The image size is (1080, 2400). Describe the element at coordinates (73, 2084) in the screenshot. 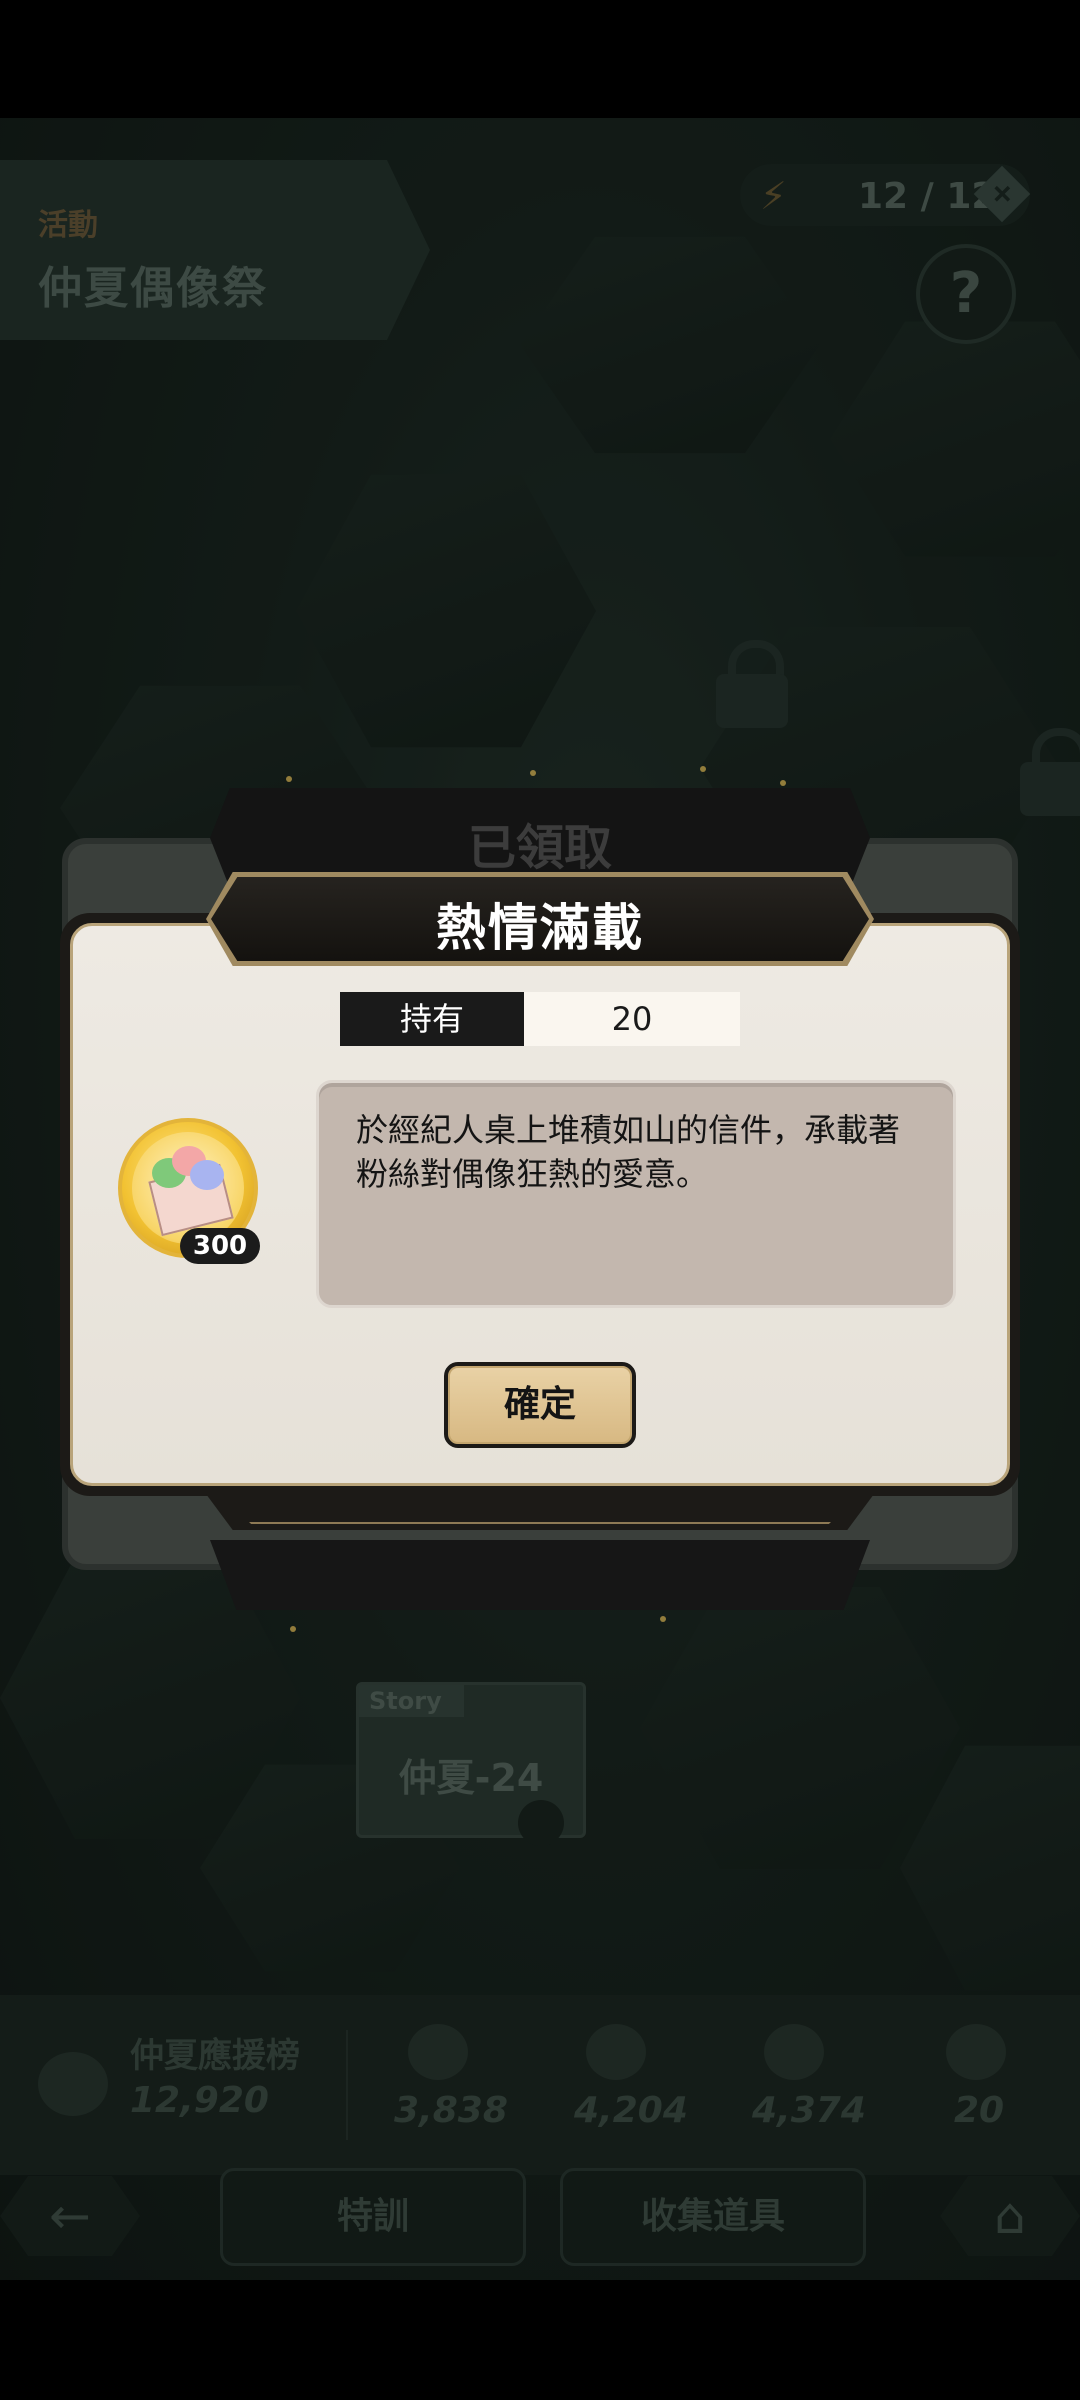

I see `heart-icon` at that location.